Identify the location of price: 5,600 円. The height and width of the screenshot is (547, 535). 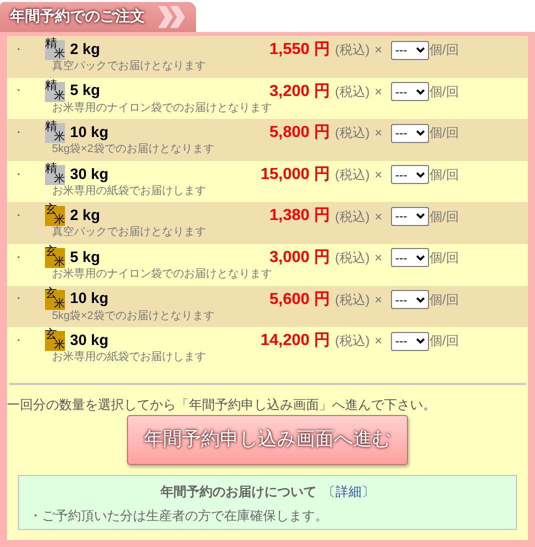
(299, 300).